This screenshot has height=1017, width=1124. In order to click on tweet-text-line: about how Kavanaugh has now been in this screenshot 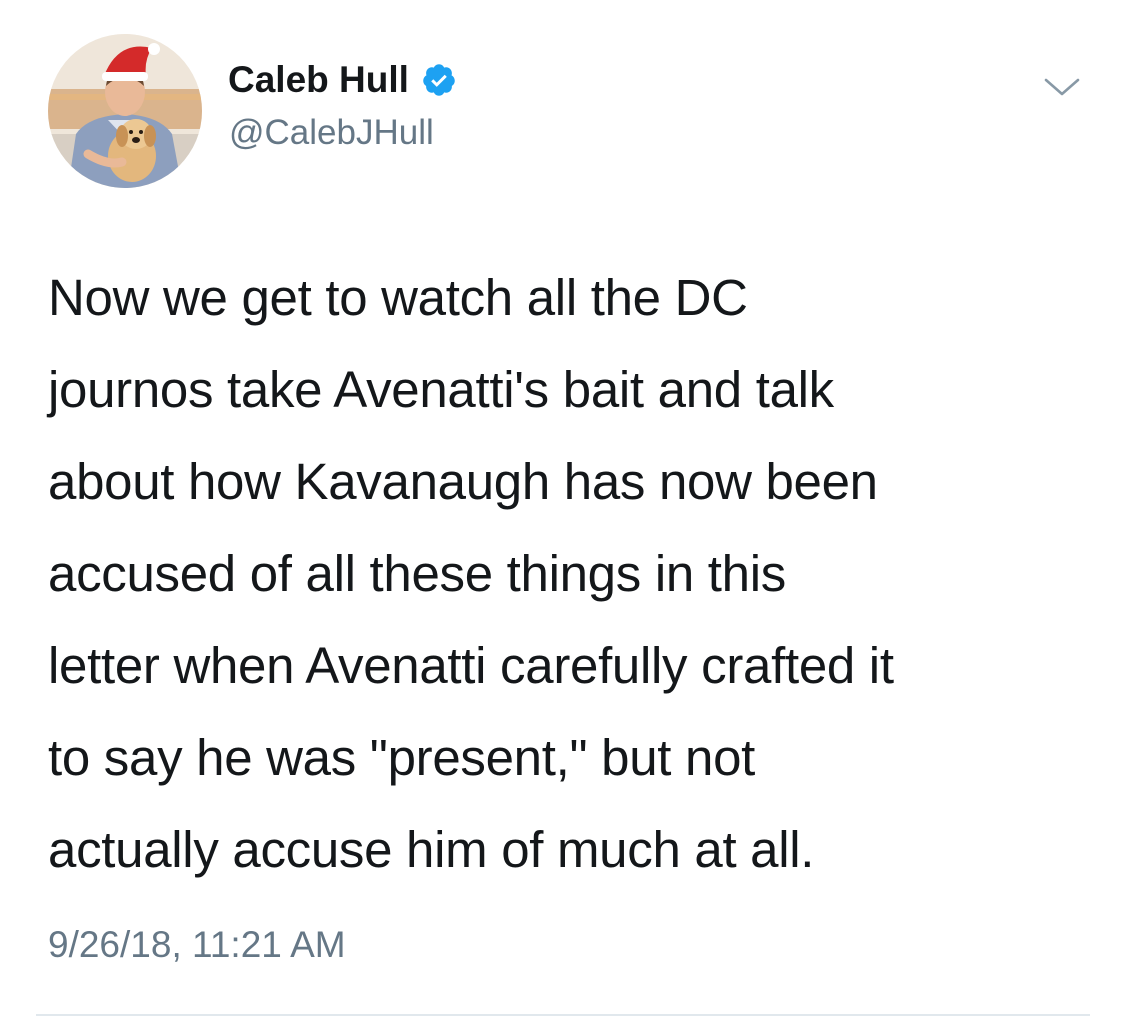, I will do `click(463, 481)`.